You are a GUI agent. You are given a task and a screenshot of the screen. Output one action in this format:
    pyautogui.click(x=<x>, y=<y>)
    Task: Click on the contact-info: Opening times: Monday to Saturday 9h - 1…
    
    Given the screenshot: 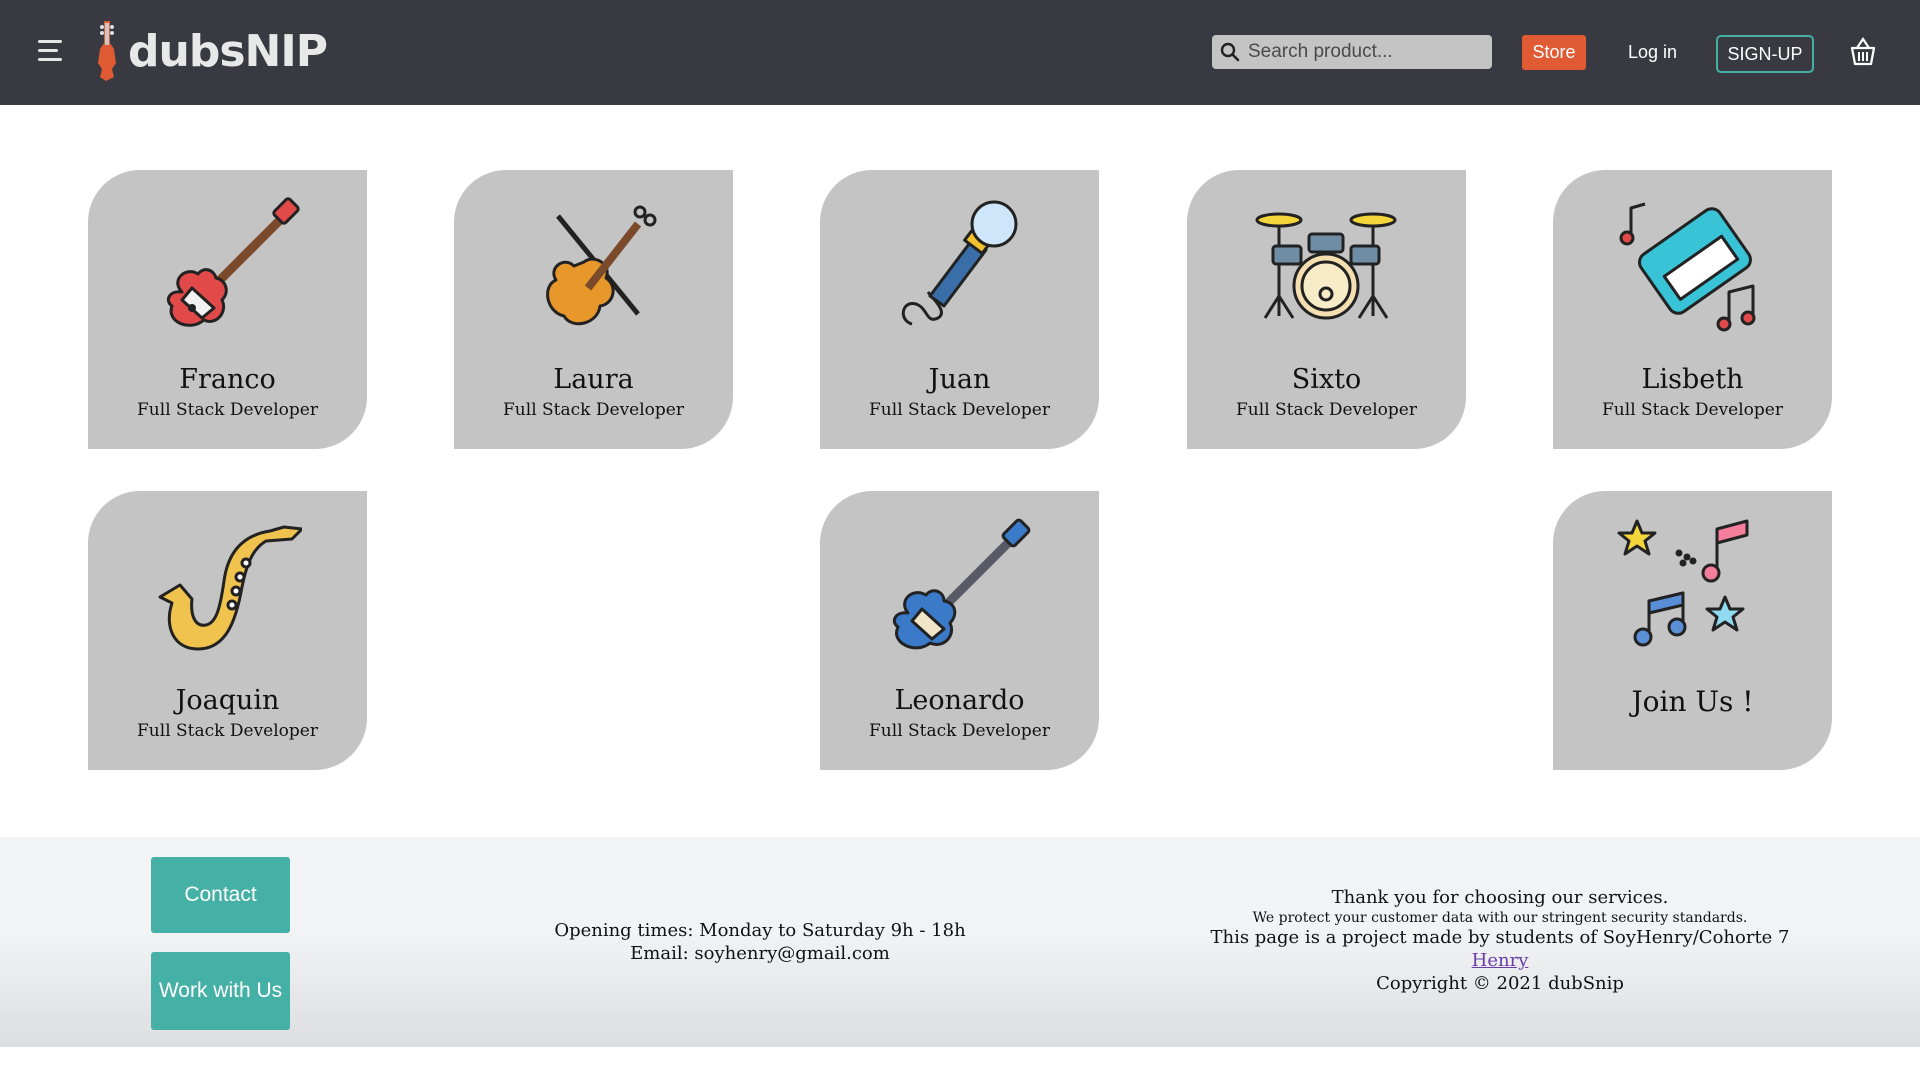 What is the action you would take?
    pyautogui.click(x=760, y=942)
    